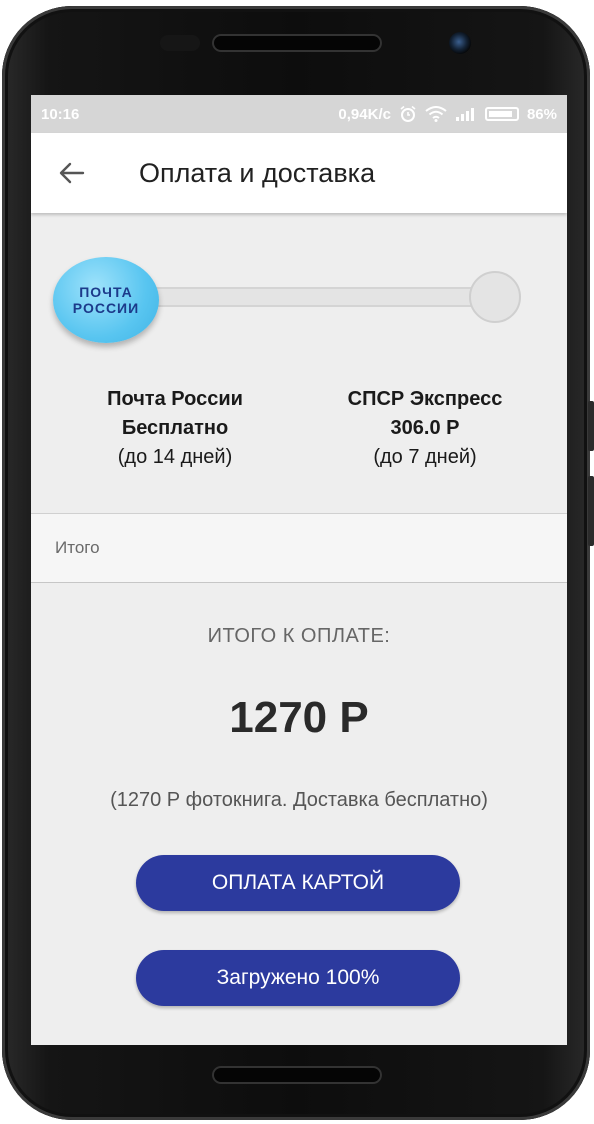 This screenshot has width=594, height=1124. I want to click on network-speed: 0,94K/c, so click(364, 114).